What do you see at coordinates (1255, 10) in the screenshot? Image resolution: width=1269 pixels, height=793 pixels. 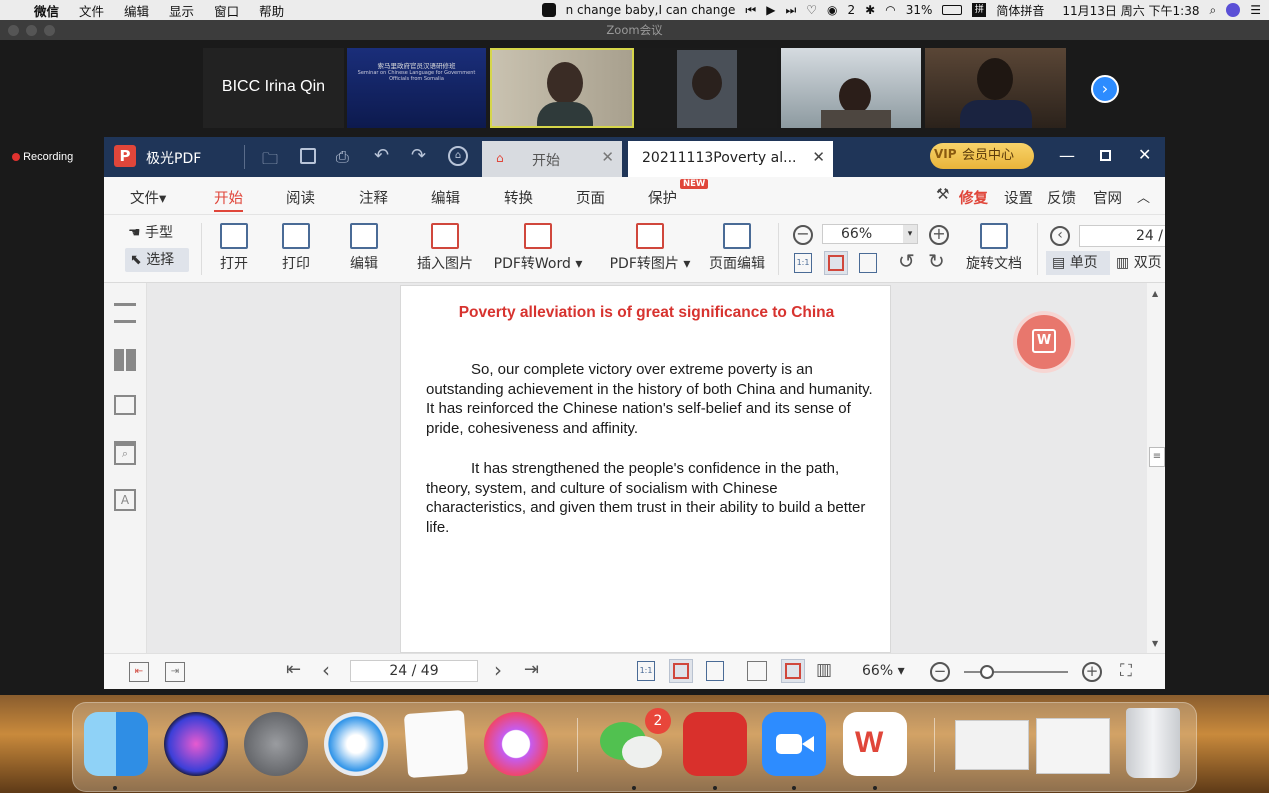 I see `control-center-icon: ☰` at bounding box center [1255, 10].